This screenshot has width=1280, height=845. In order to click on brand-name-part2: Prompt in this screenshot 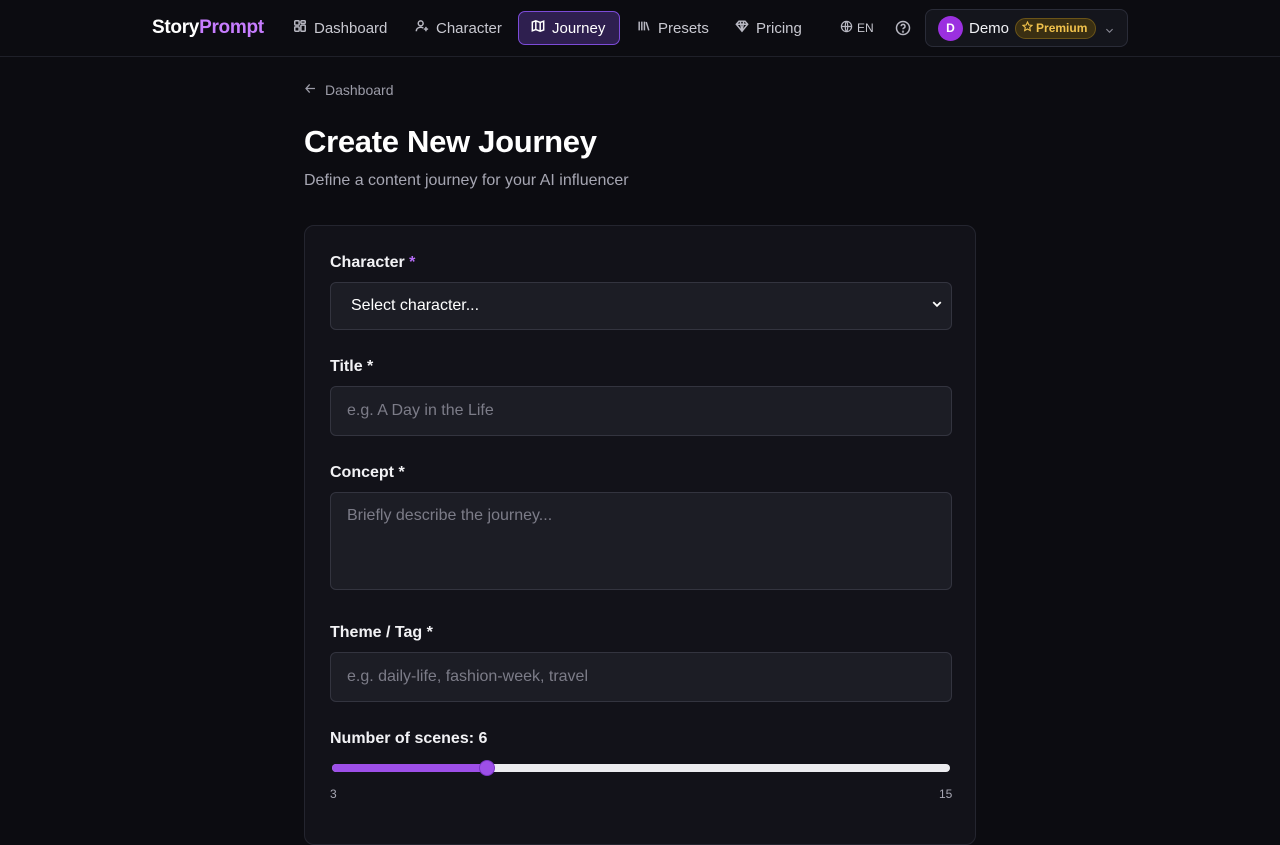, I will do `click(231, 27)`.